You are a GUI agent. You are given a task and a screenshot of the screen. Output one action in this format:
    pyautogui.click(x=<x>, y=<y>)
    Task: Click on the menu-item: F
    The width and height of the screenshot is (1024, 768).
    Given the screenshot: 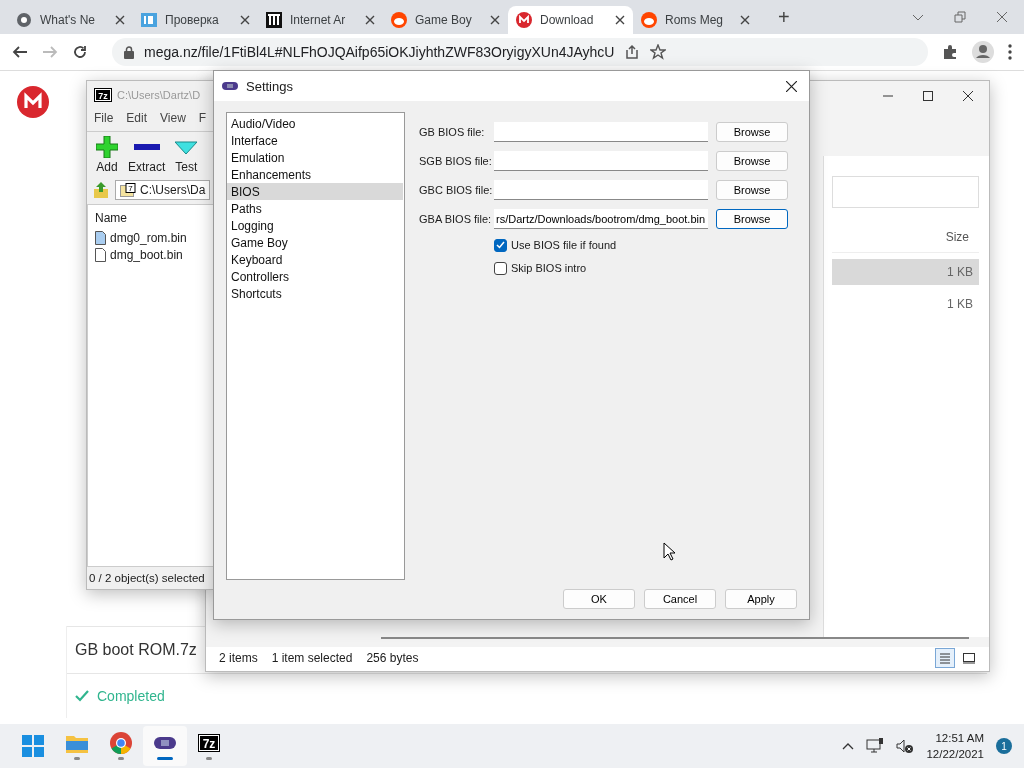 What is the action you would take?
    pyautogui.click(x=202, y=118)
    